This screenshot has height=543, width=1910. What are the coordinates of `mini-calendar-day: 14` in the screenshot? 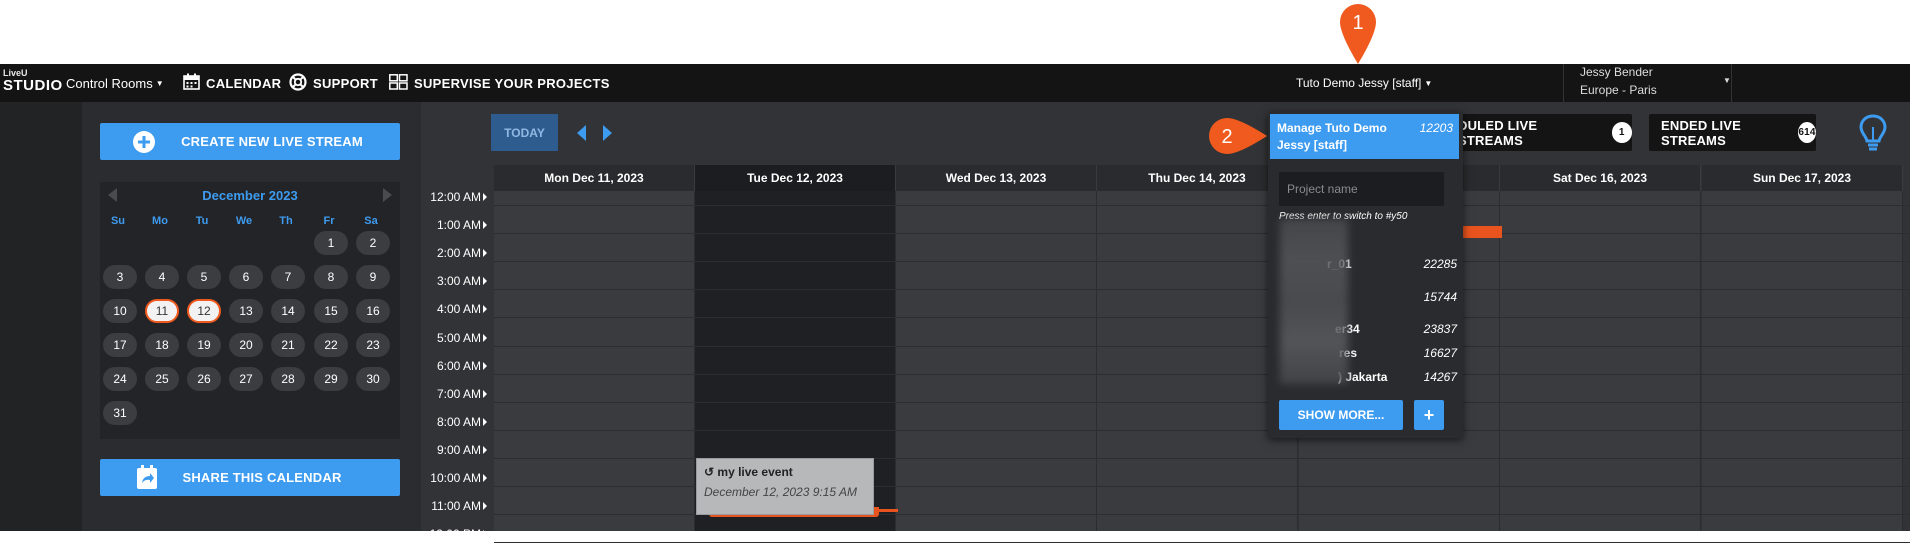 It's located at (288, 311).